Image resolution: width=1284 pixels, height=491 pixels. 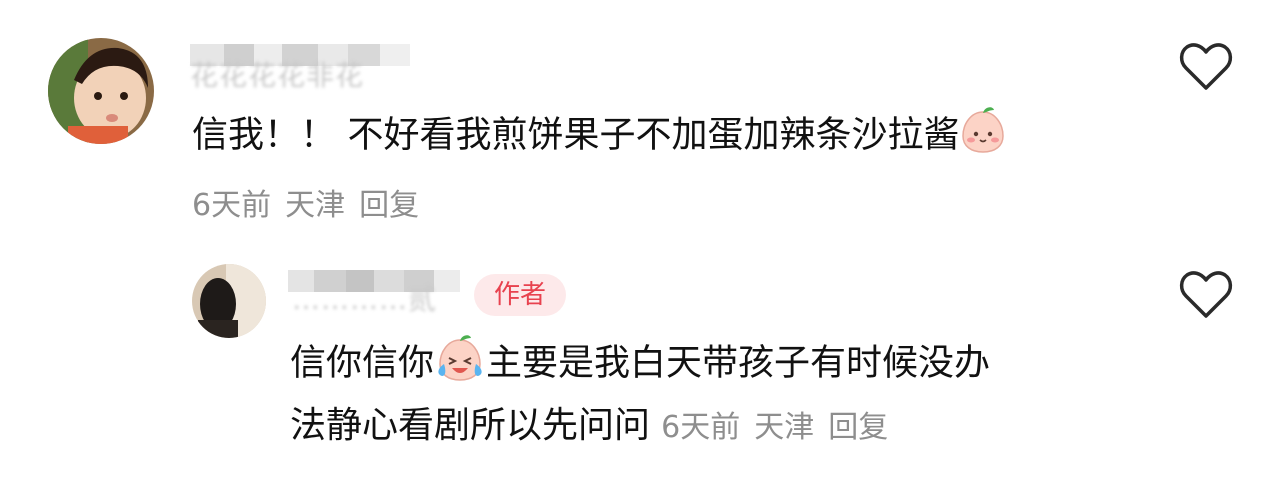 What do you see at coordinates (362, 363) in the screenshot?
I see `comment-body-start: 信你信你` at bounding box center [362, 363].